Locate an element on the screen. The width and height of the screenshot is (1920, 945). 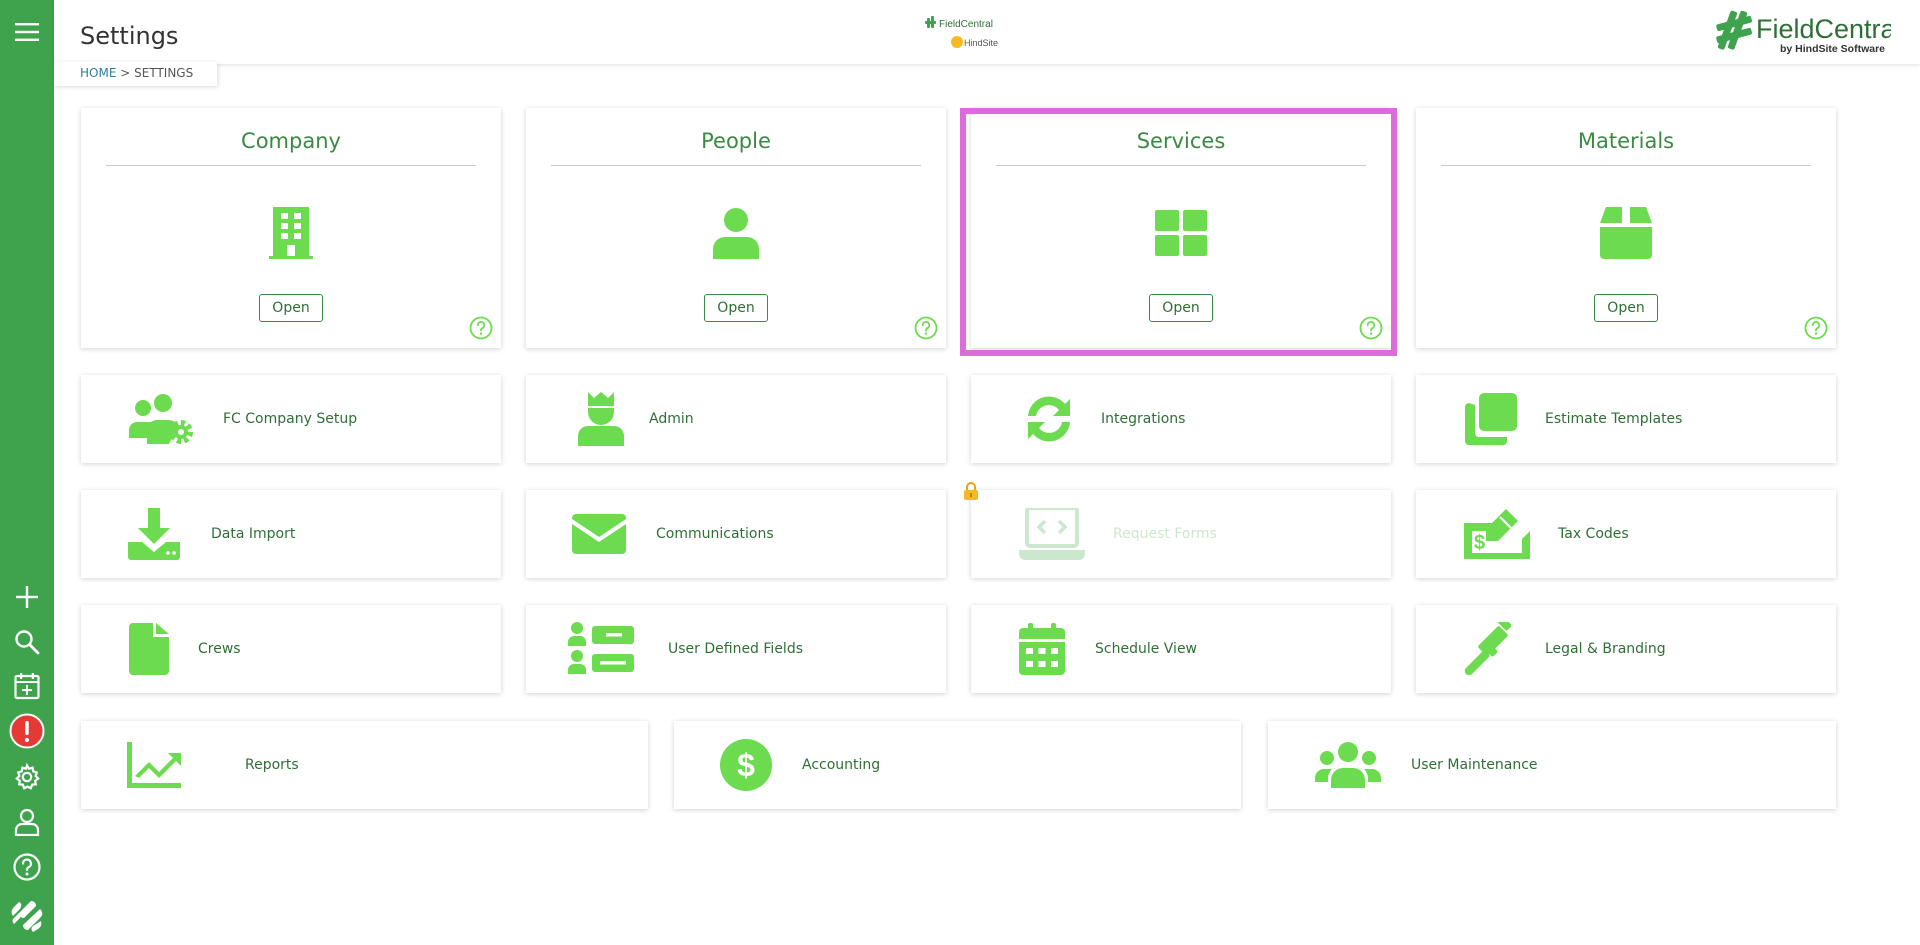
open-services-button: Open is located at coordinates (1181, 308).